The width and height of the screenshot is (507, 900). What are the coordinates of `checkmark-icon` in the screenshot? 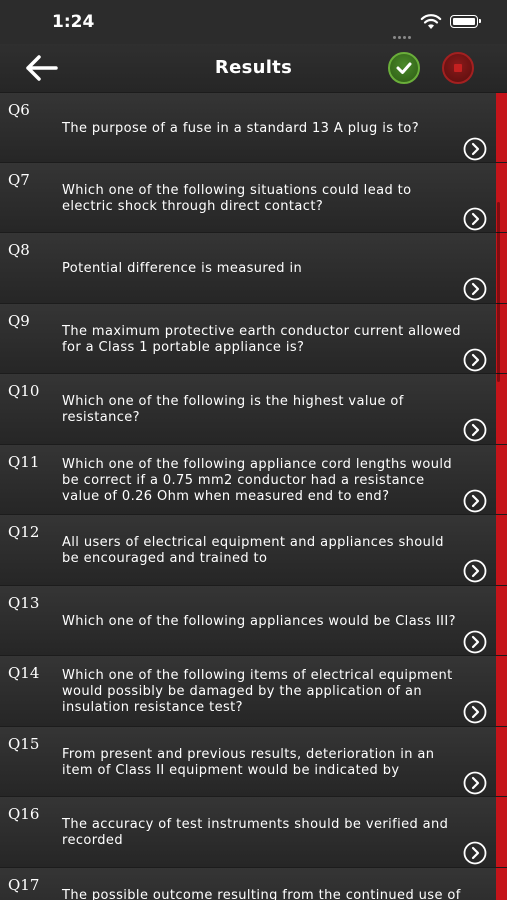 It's located at (404, 68).